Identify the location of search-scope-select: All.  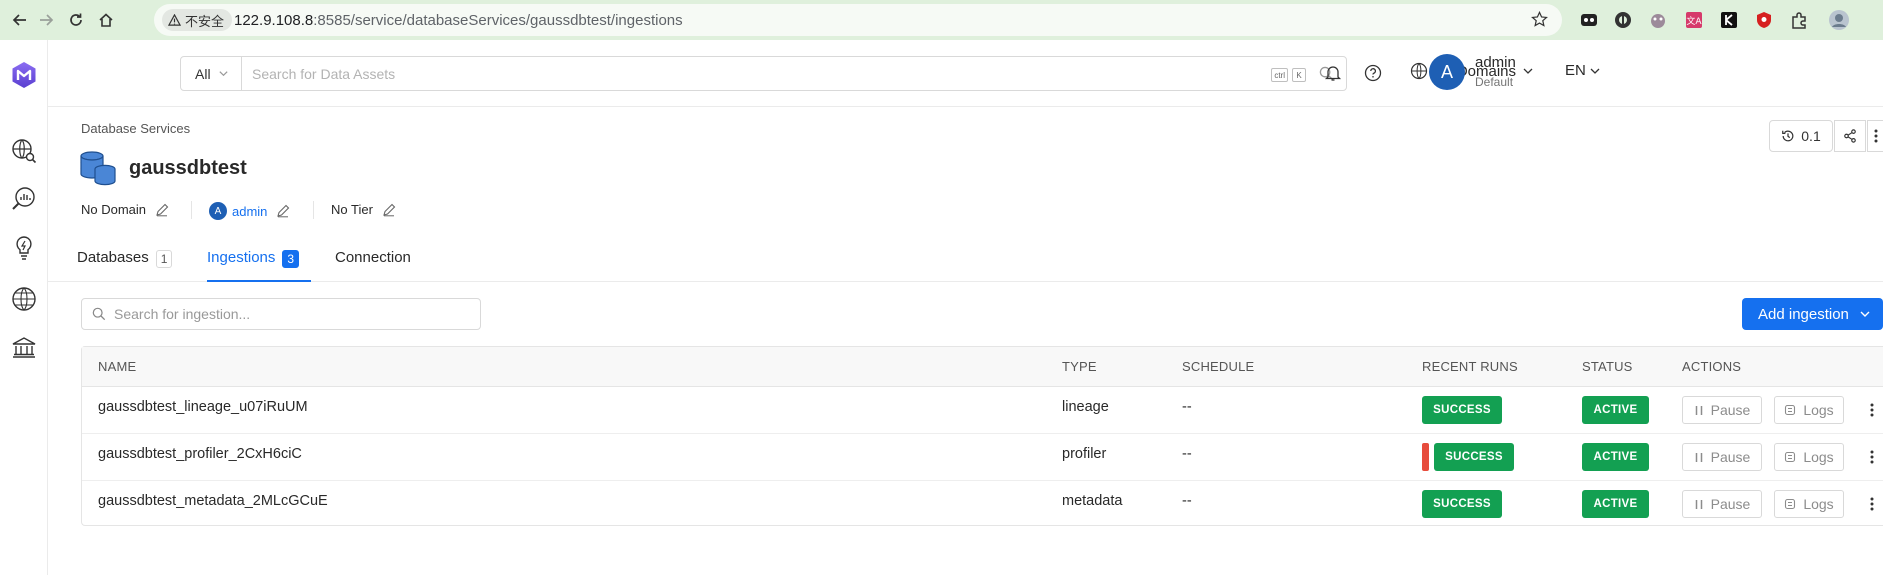
(211, 73).